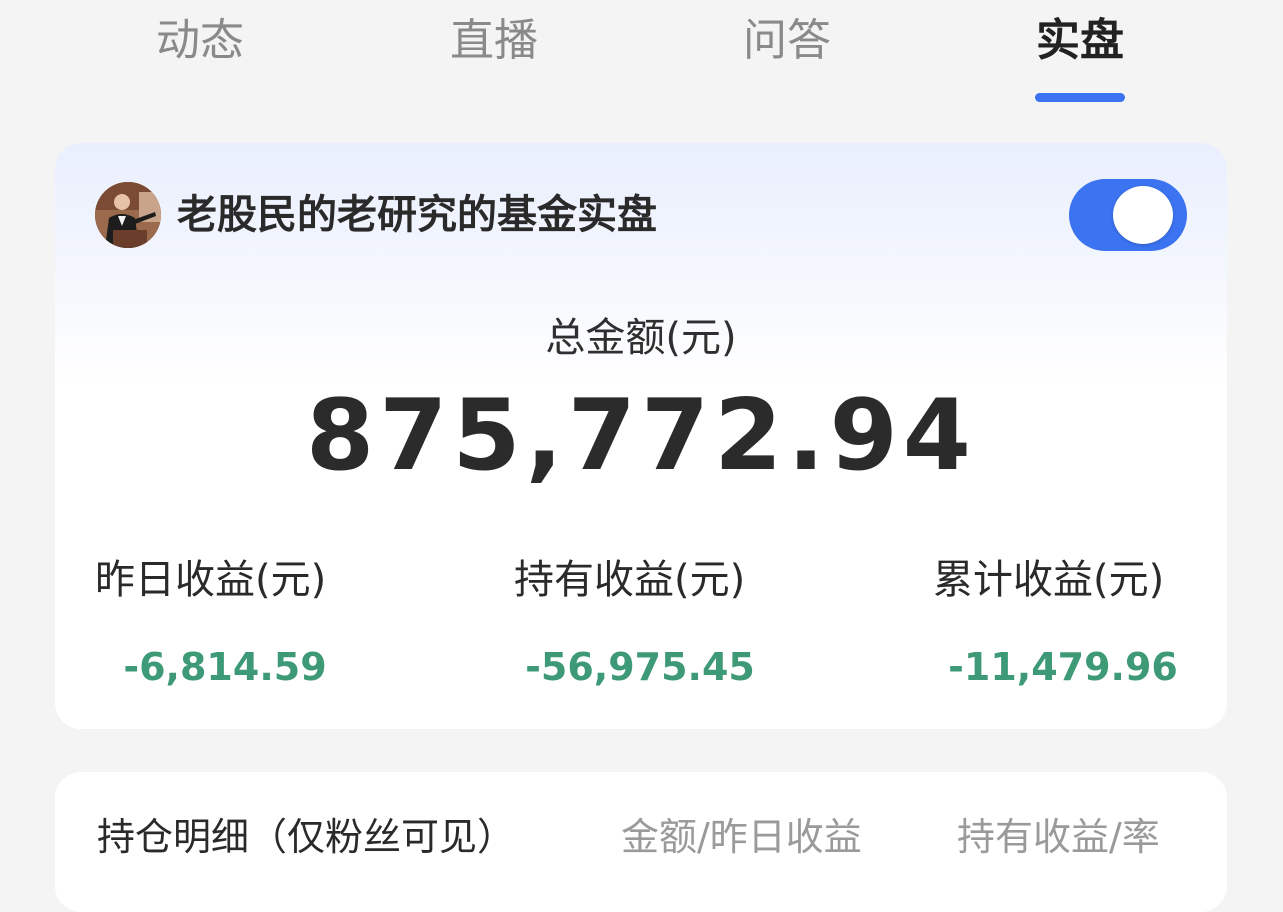 The width and height of the screenshot is (1283, 912). What do you see at coordinates (225, 667) in the screenshot?
I see `stat-yesterday-value: -6,814.59` at bounding box center [225, 667].